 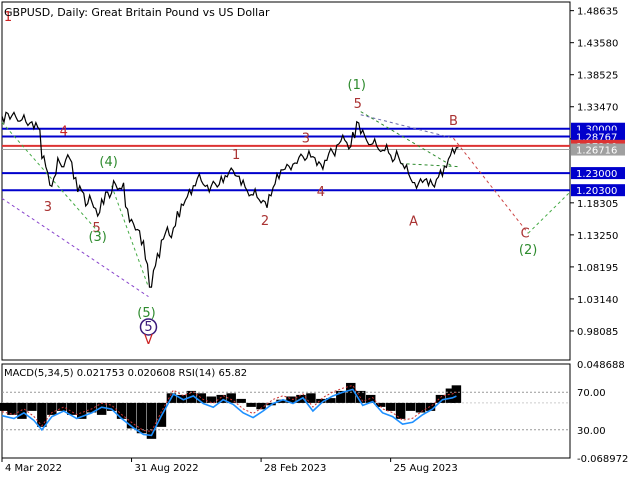 I want to click on x-tick-label: 31 Aug 2022, so click(x=167, y=468).